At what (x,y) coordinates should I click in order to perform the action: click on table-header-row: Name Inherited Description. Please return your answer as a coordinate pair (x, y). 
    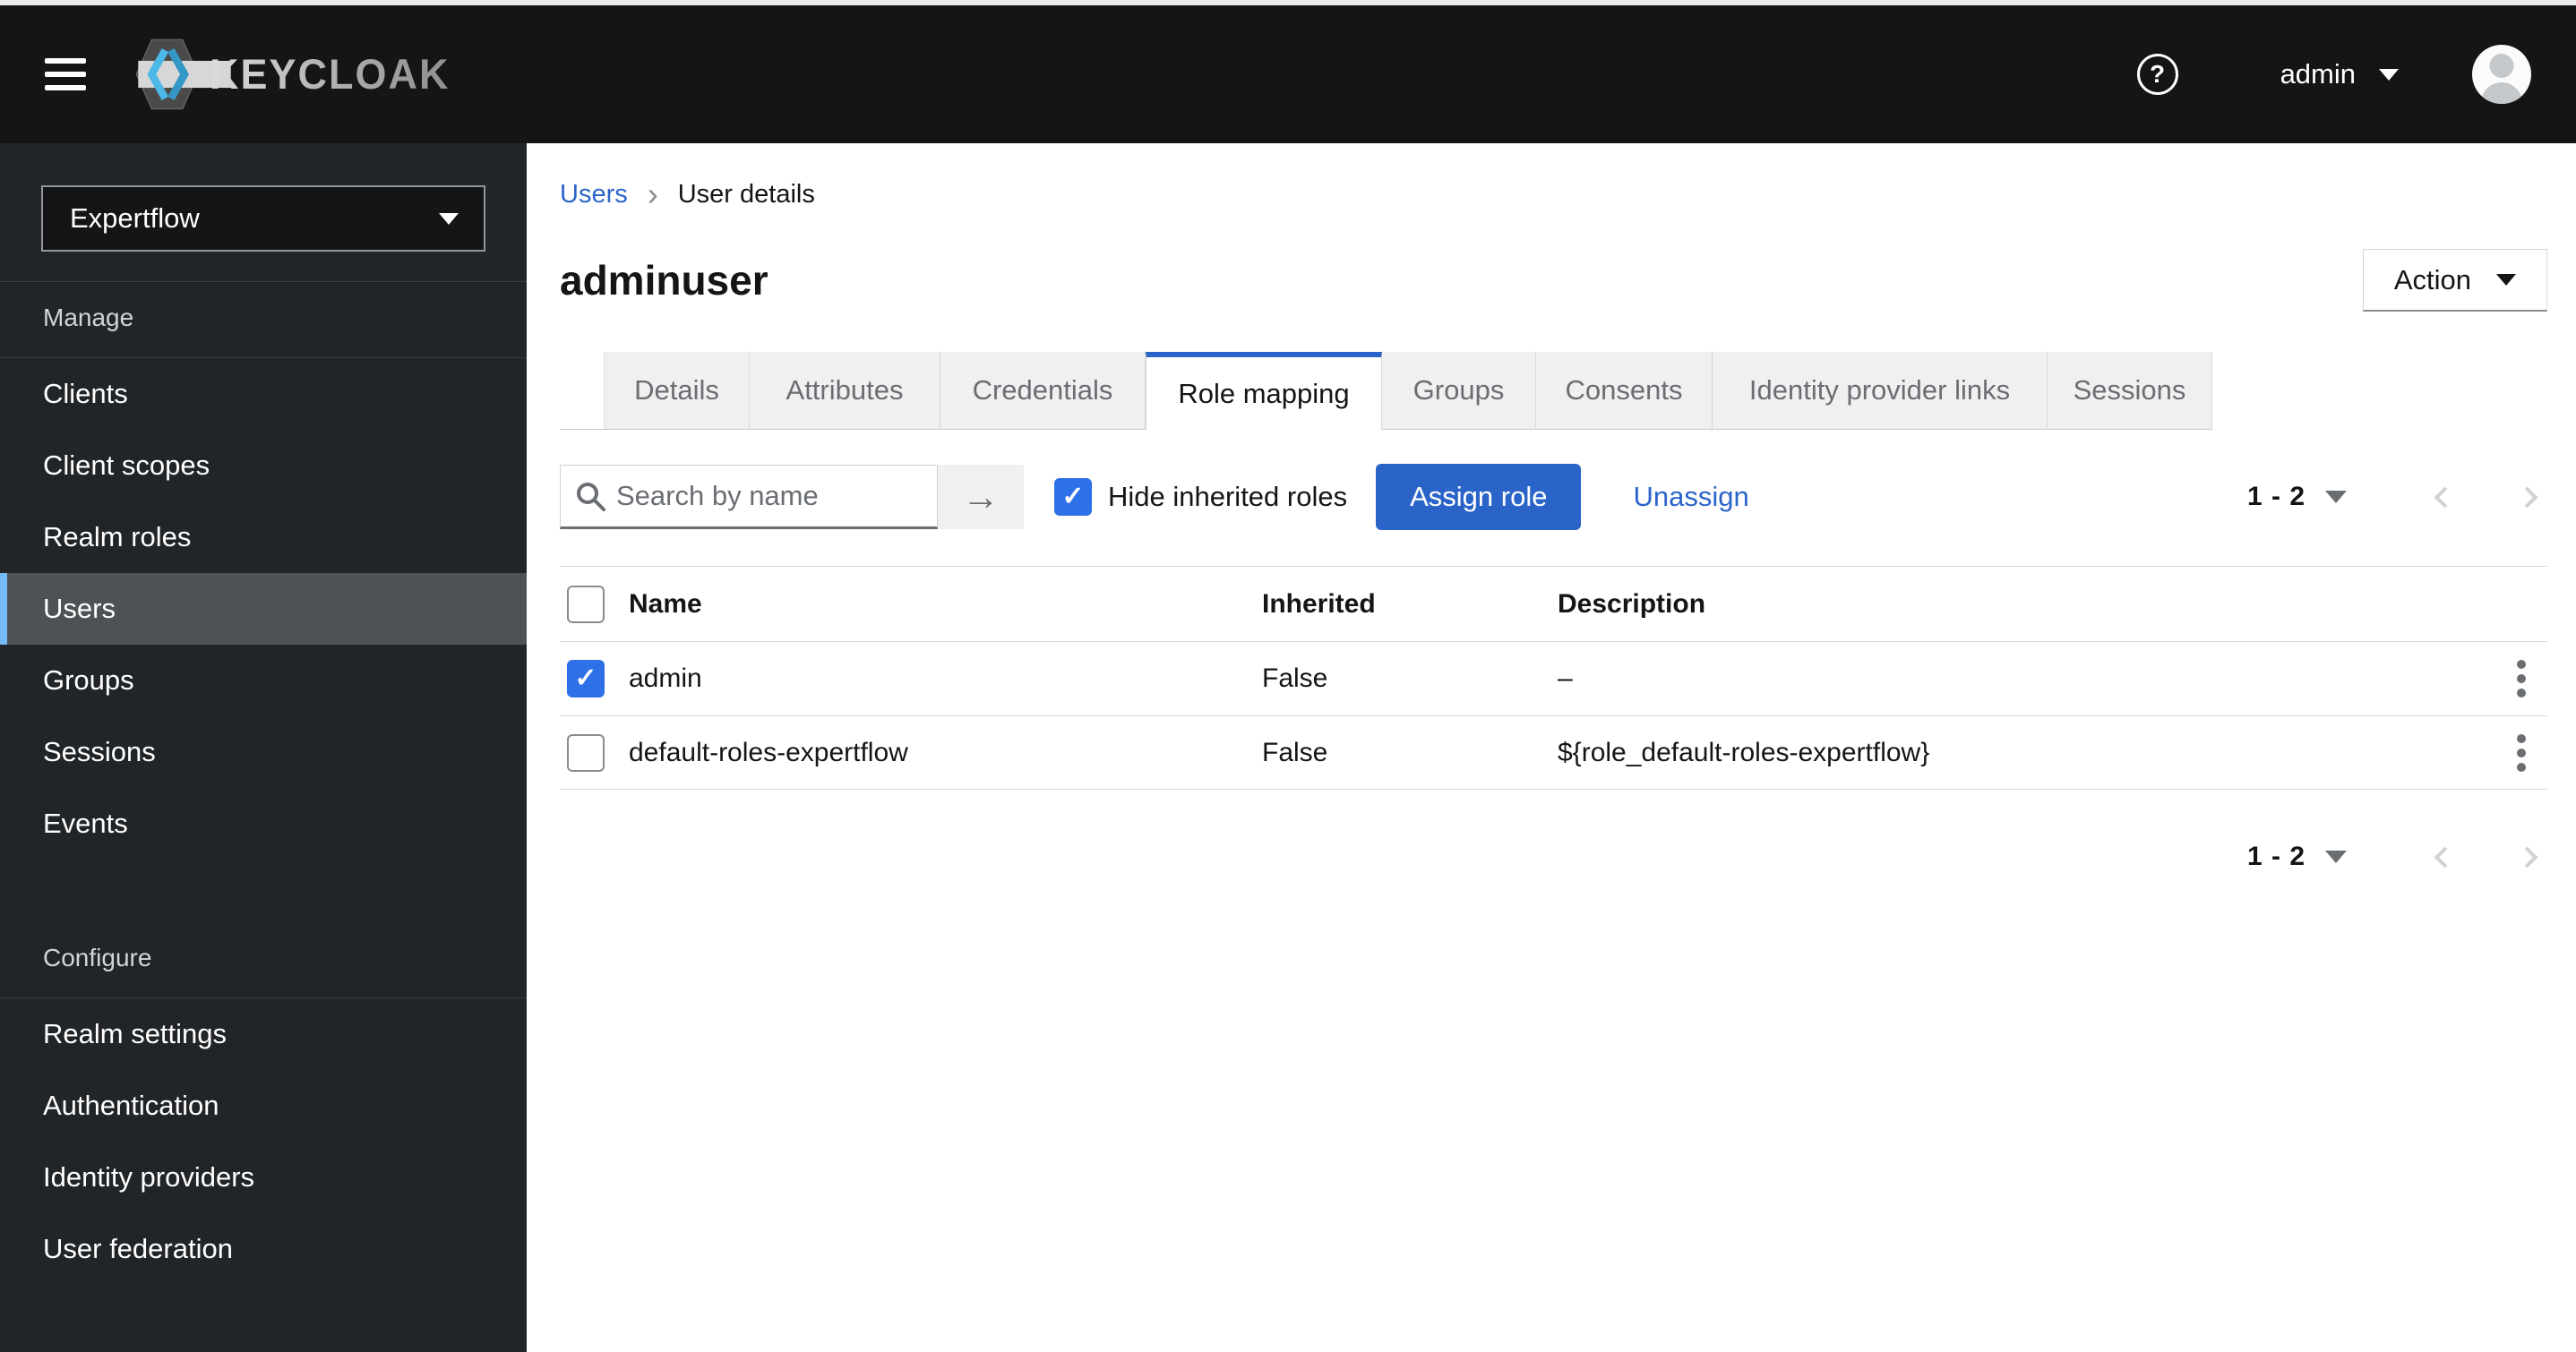
    Looking at the image, I should click on (1553, 603).